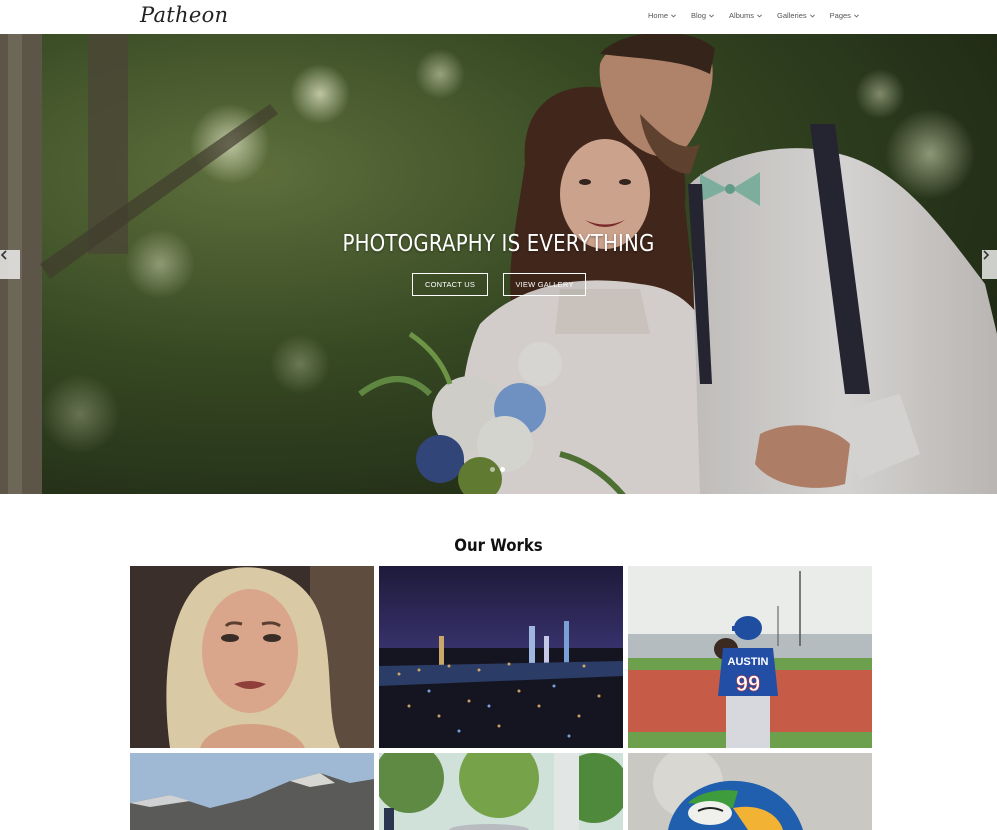  I want to click on gallery-item-portrait, so click(252, 657).